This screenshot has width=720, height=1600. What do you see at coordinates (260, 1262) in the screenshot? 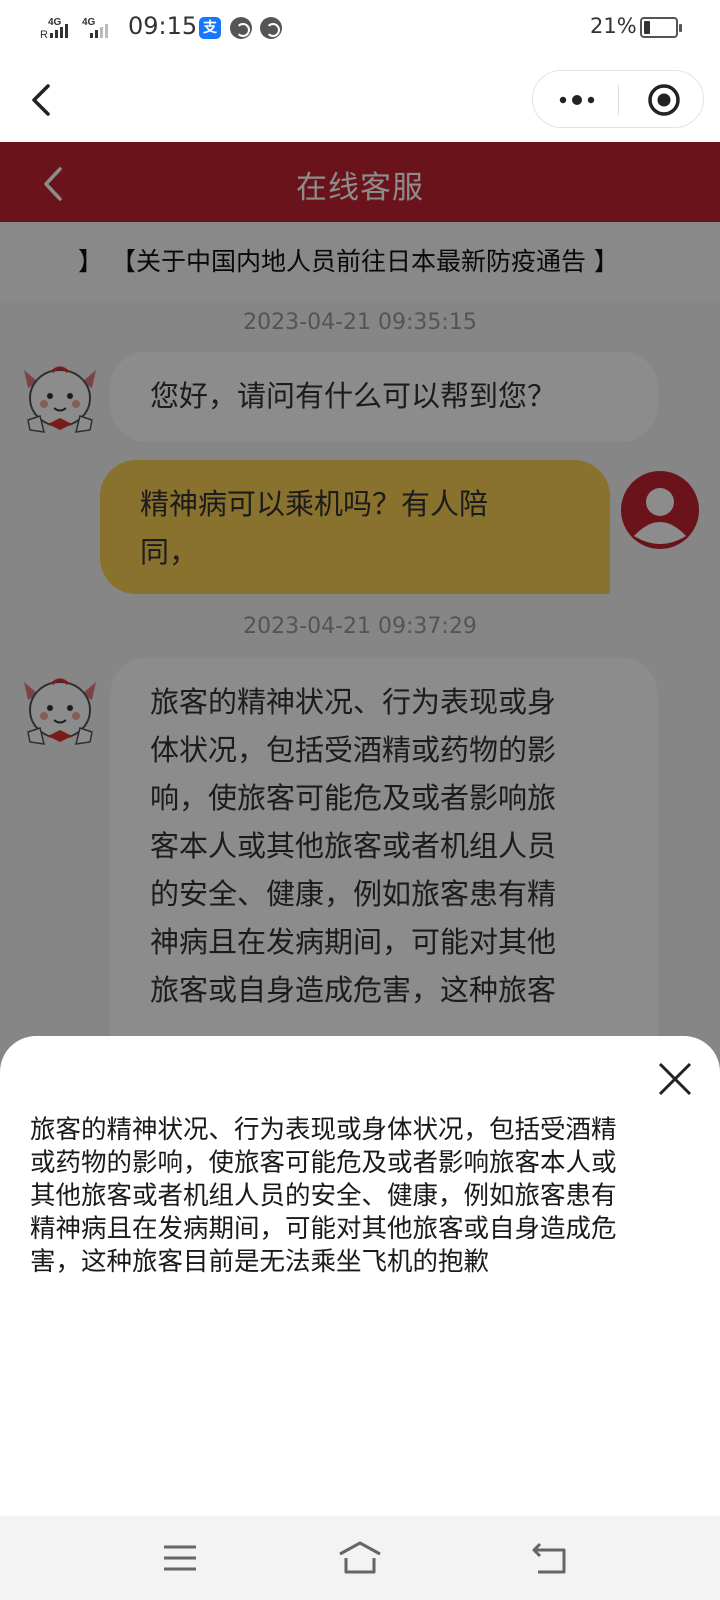
I see `sheet-line: 害，这种旅客目前是无法乘坐飞机的抱歉` at bounding box center [260, 1262].